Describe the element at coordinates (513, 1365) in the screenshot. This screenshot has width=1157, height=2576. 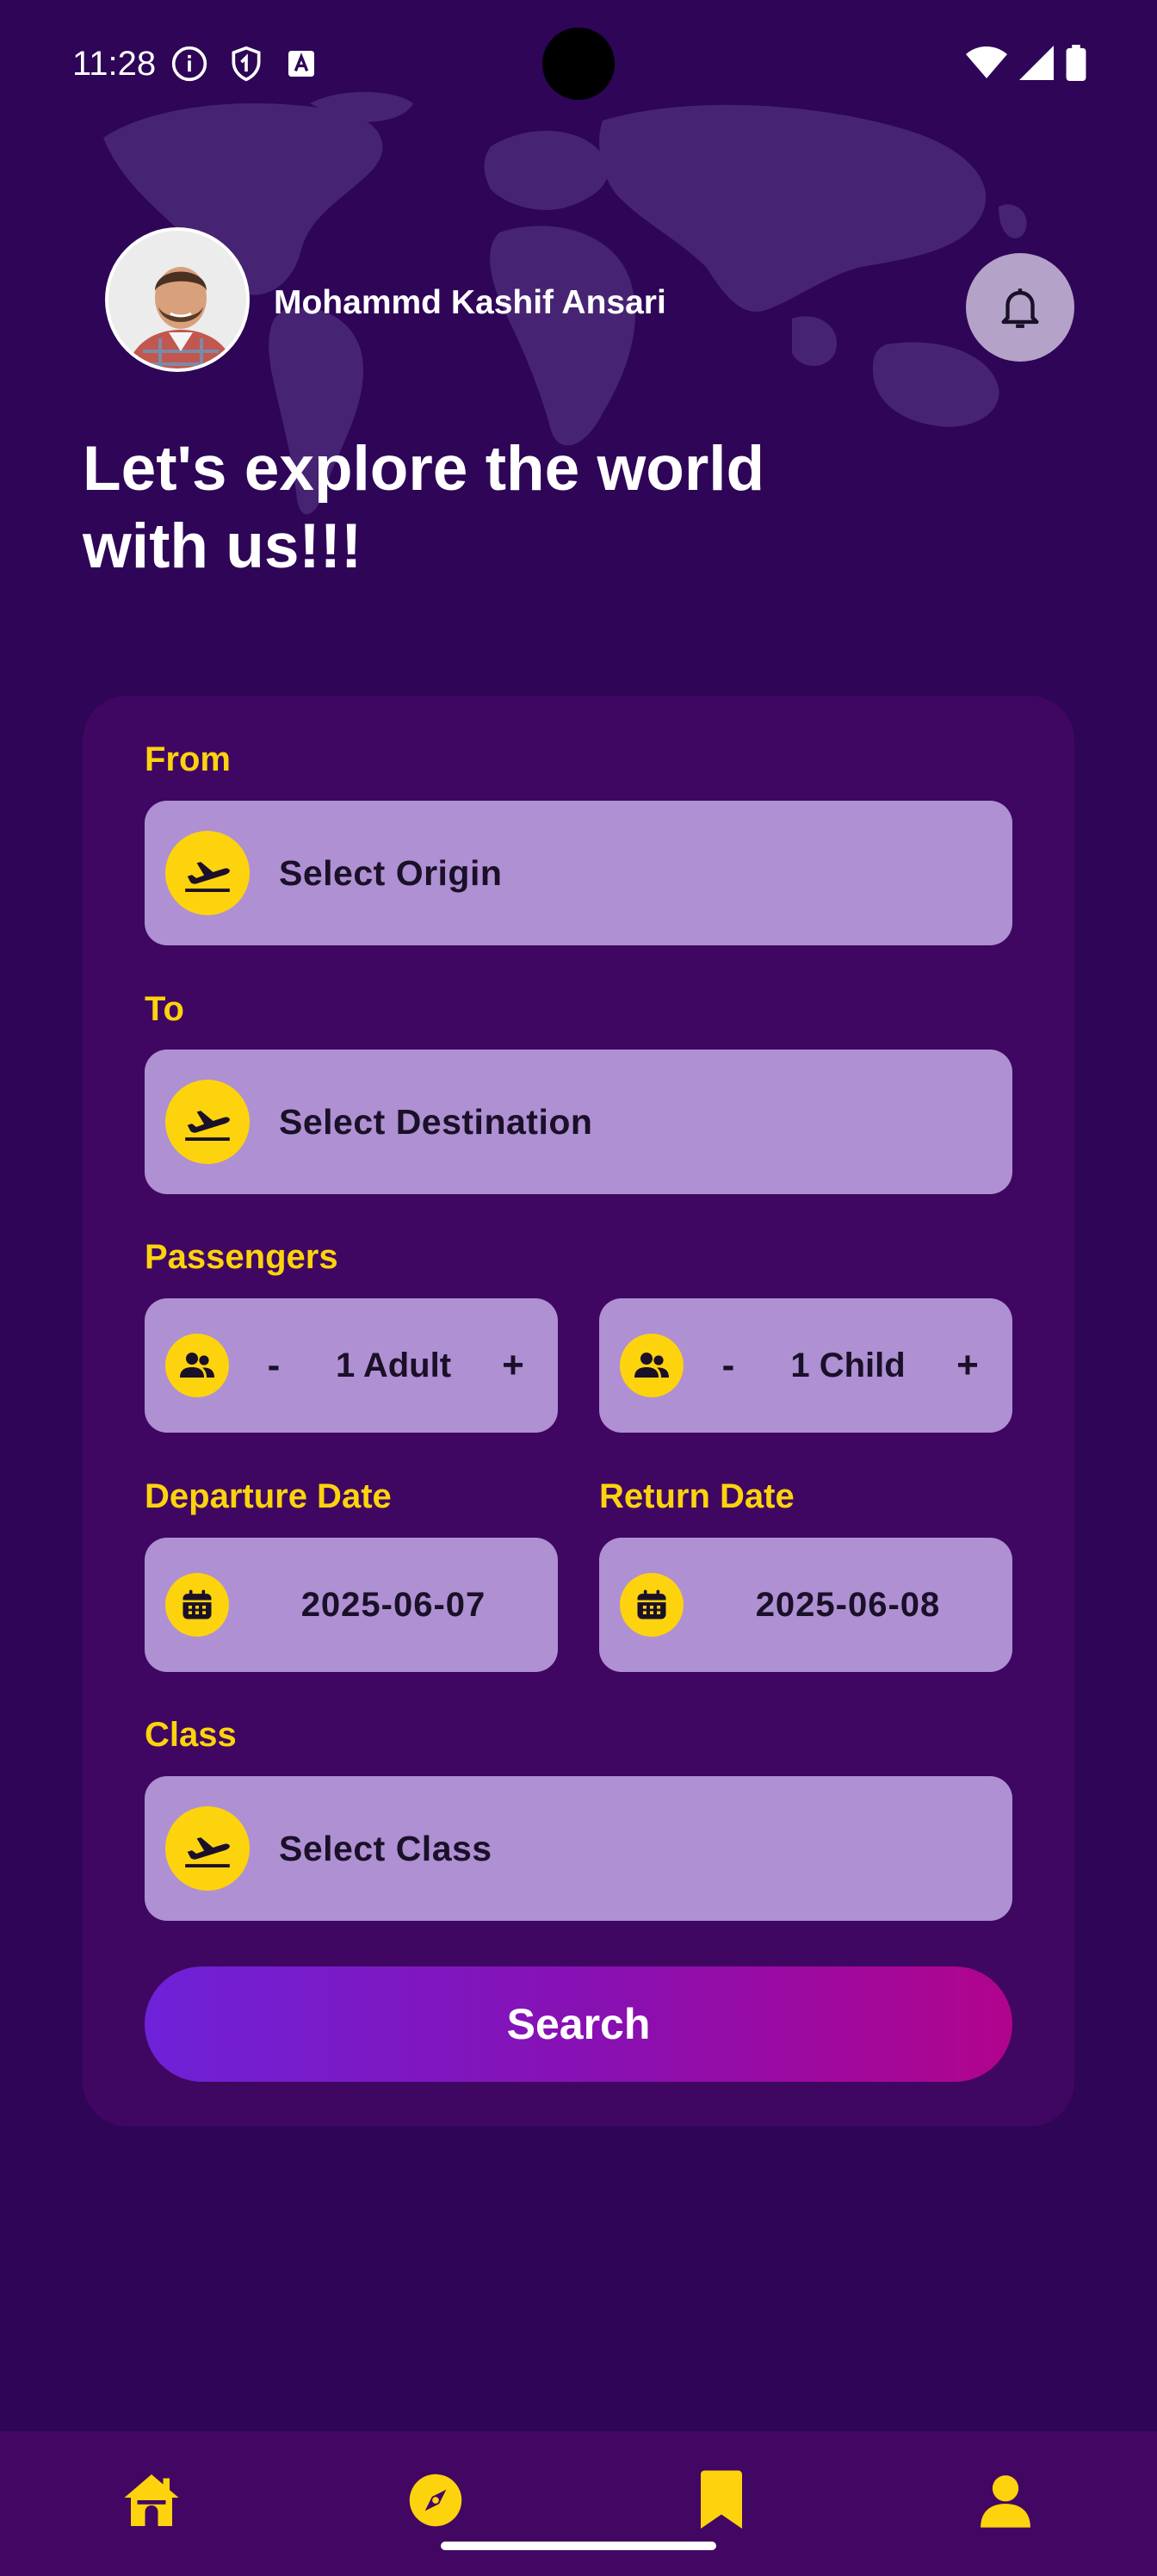
I see `adult-increment-button: +` at that location.